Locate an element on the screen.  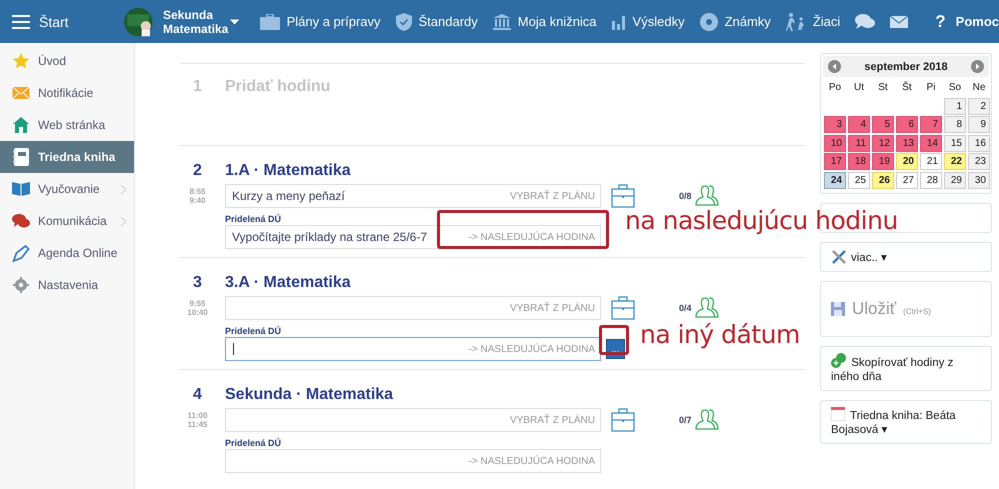
calendar-day: 6 is located at coordinates (907, 124).